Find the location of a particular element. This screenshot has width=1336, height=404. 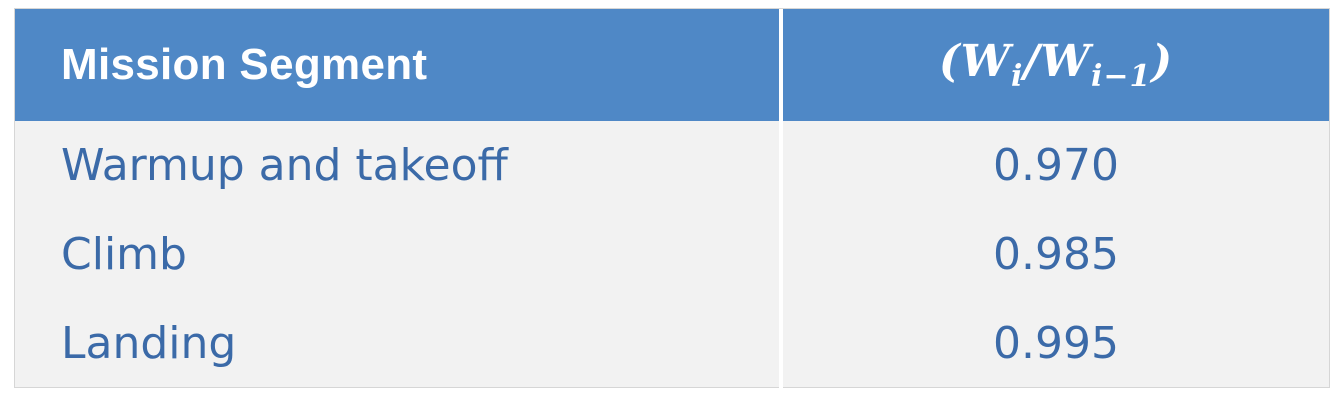

ratio-cell: 0.985 is located at coordinates (1054, 254).